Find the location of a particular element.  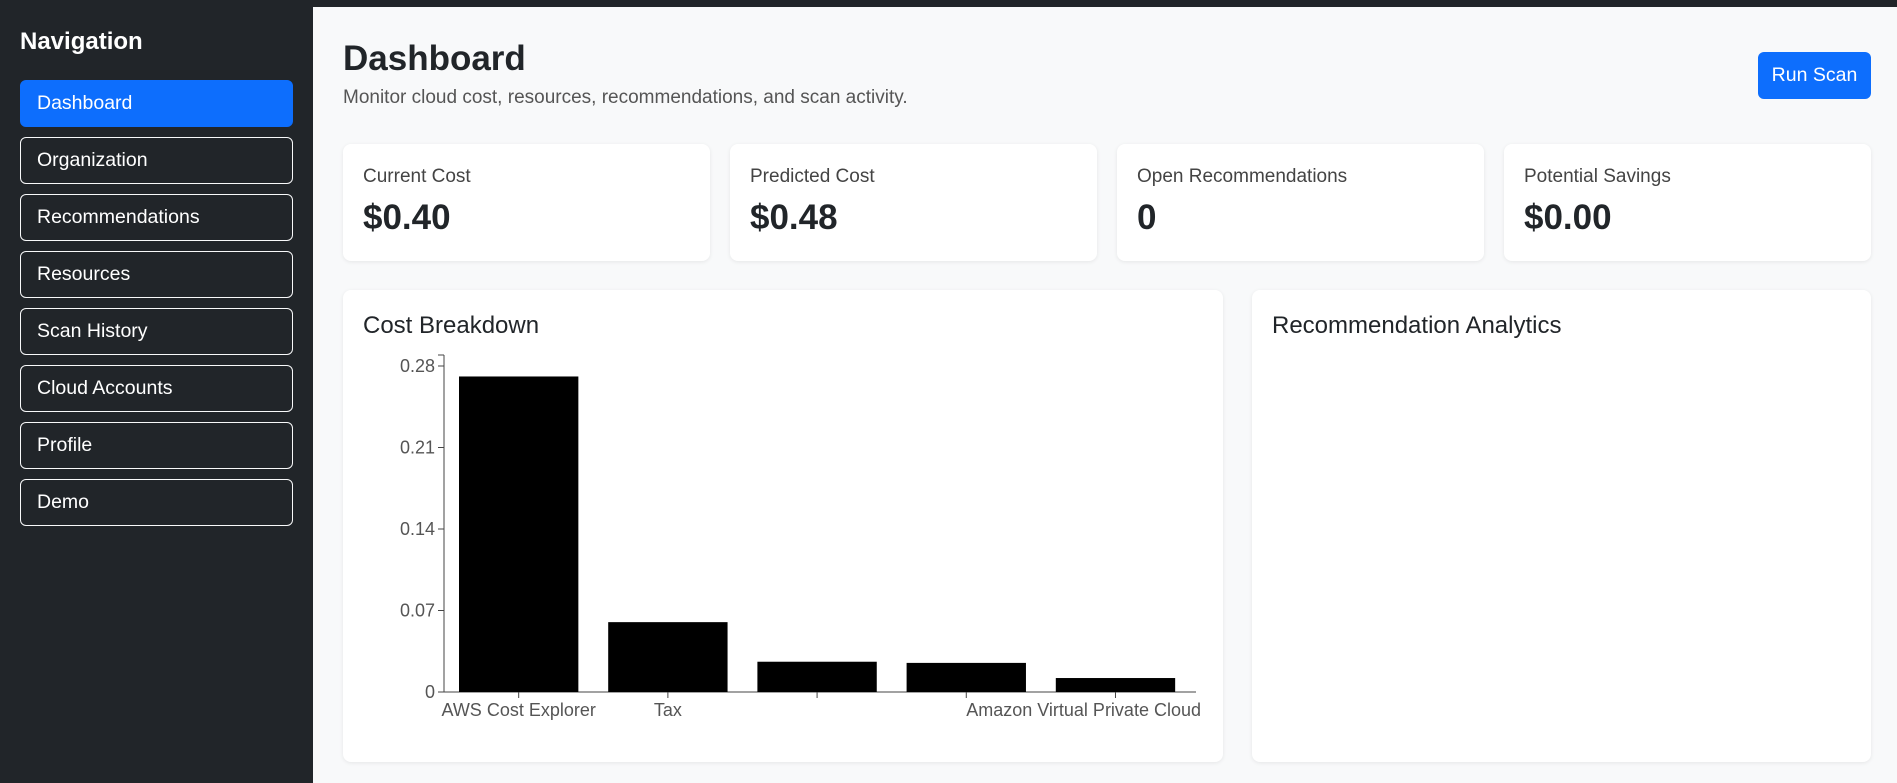

page-title: Dashboard is located at coordinates (434, 58).